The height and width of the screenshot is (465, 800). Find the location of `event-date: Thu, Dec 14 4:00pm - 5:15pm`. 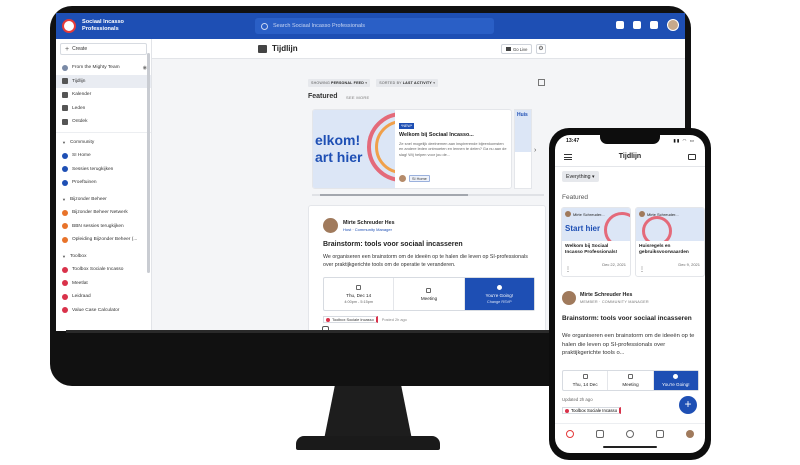

event-date: Thu, Dec 14 4:00pm - 5:15pm is located at coordinates (359, 294).